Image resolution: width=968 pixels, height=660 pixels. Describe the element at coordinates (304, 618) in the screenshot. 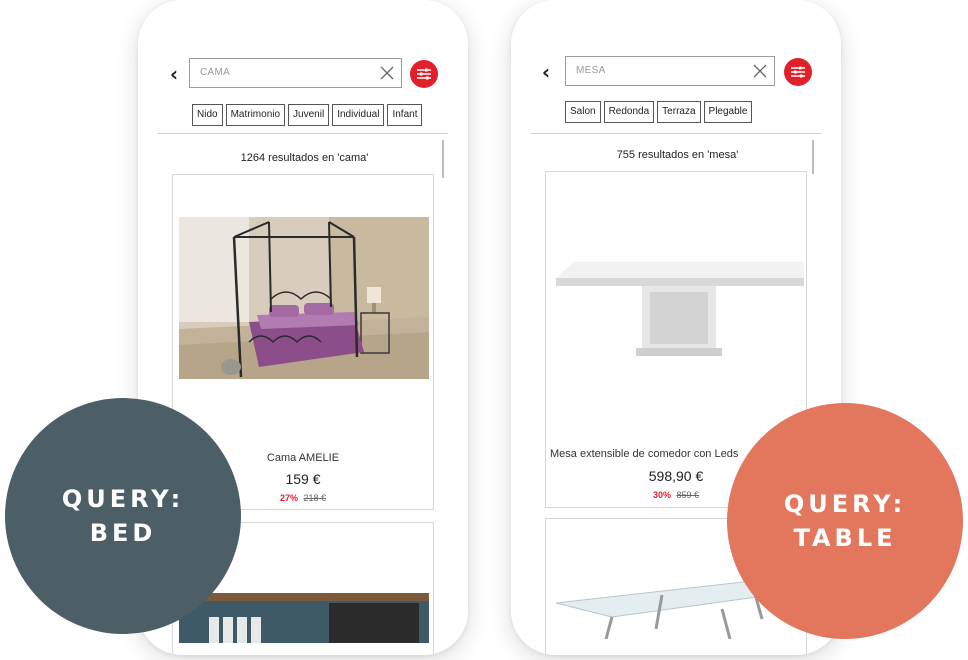

I see `product-image-bedroom` at that location.